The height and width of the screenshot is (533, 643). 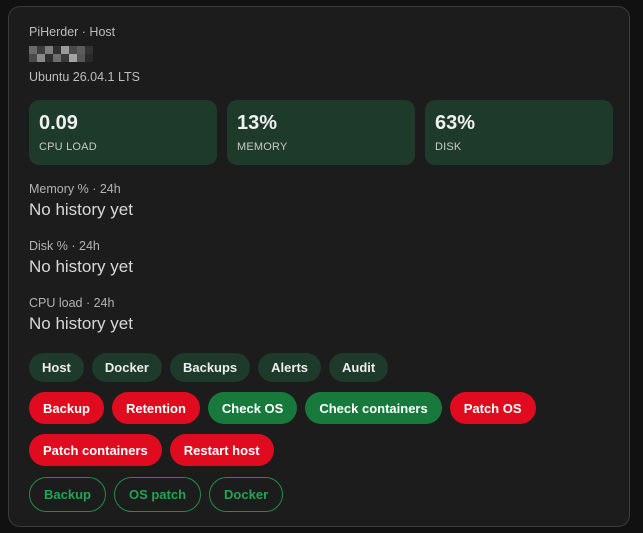 What do you see at coordinates (455, 123) in the screenshot?
I see `stat-value: 63%` at bounding box center [455, 123].